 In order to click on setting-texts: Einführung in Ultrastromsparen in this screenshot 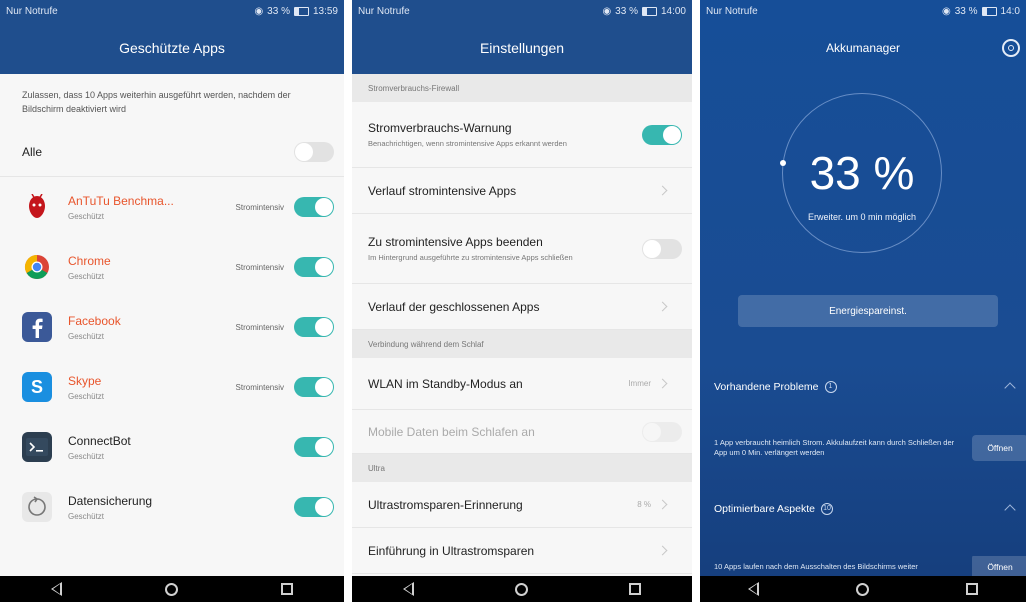, I will do `click(513, 551)`.